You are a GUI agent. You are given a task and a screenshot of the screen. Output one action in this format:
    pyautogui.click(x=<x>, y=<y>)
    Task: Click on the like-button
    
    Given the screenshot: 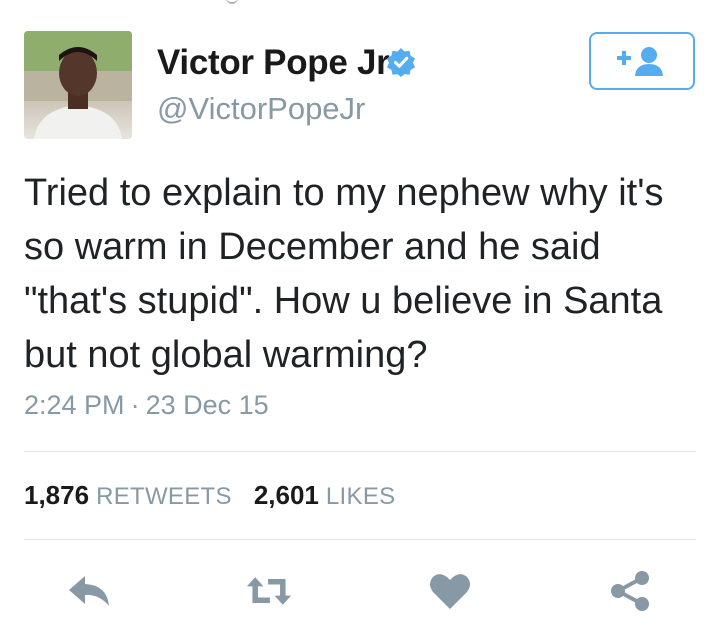 What is the action you would take?
    pyautogui.click(x=450, y=591)
    